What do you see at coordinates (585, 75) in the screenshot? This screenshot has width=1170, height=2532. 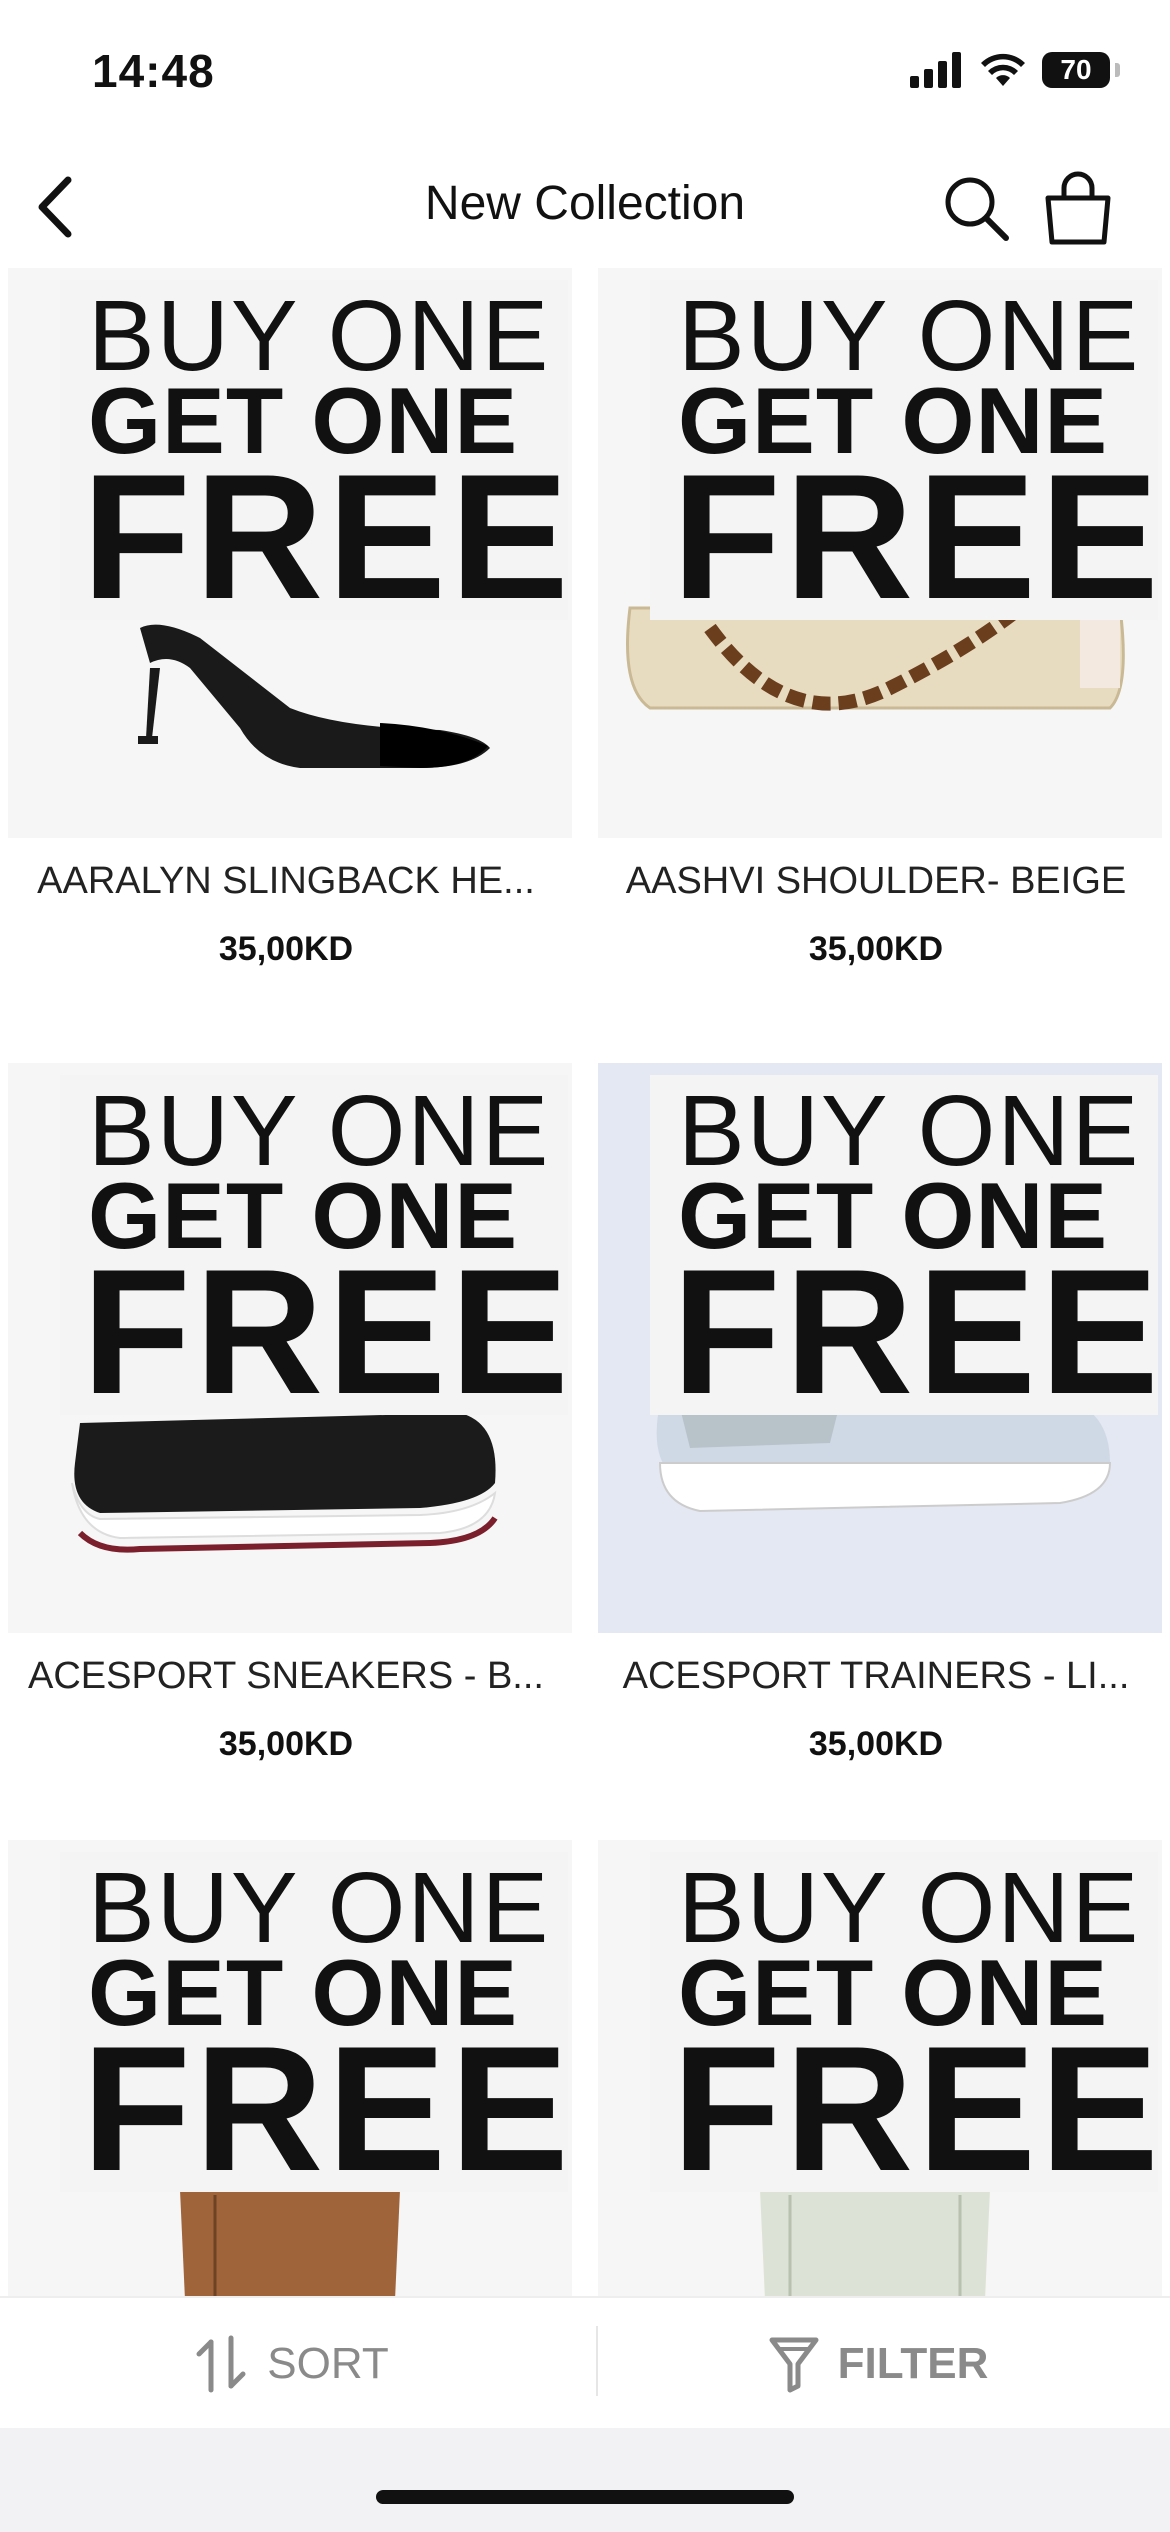 I see `status-bar: 14:48 70` at bounding box center [585, 75].